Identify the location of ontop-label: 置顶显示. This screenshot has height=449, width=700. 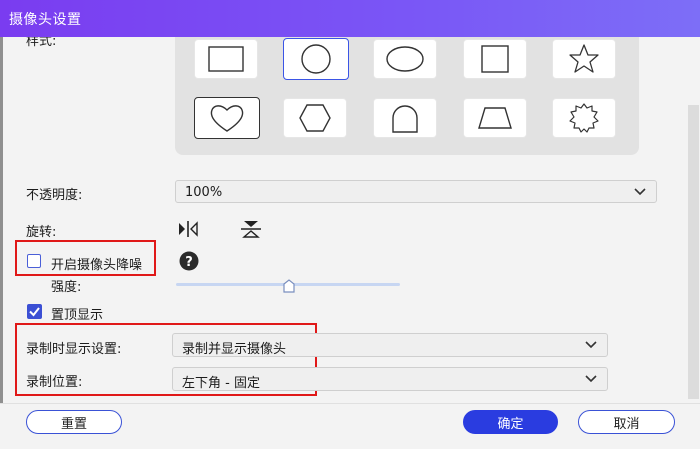
(77, 315).